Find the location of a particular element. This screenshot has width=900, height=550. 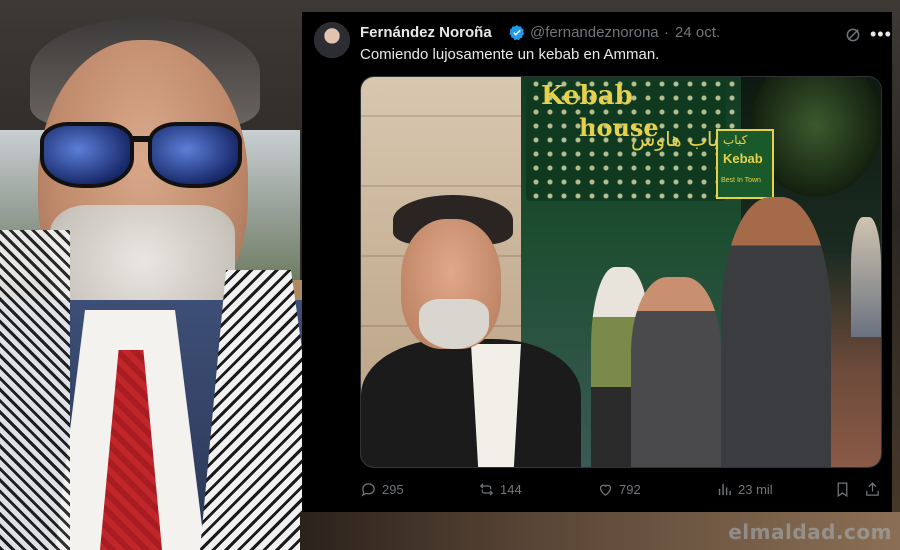

shop-sign-arabic: كباب هاوس is located at coordinates (680, 139).